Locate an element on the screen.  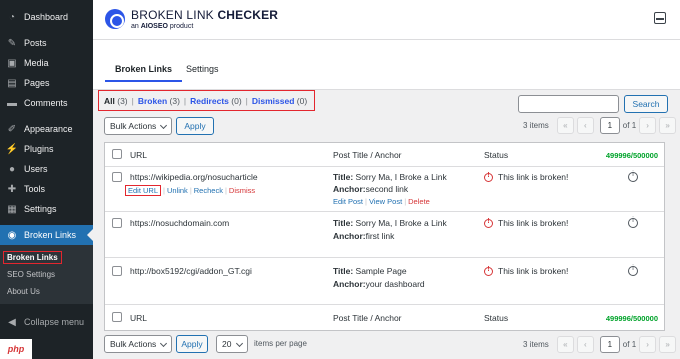
dashboard-icon: ◔ is located at coordinates (12, 17).